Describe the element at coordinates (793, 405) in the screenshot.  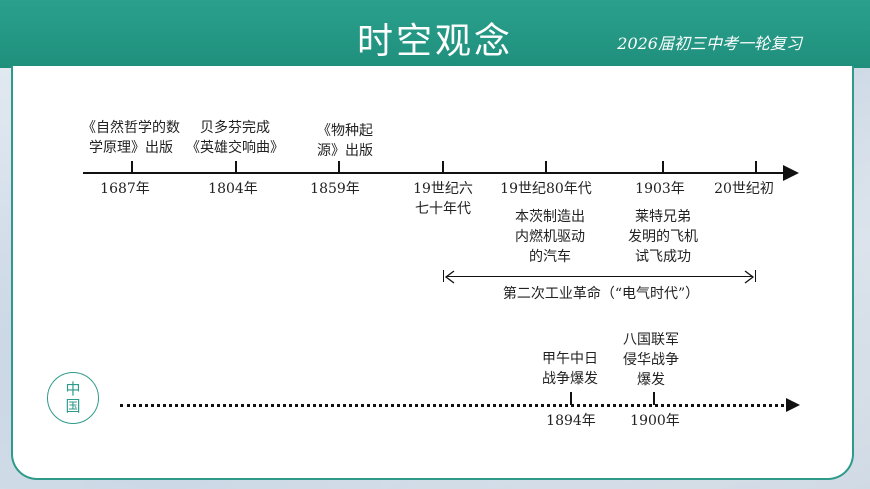
I see `china-timeline-arrowhead` at that location.